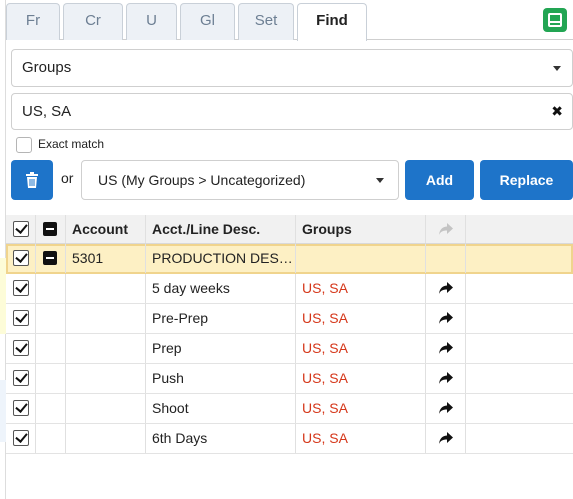 The image size is (573, 499). What do you see at coordinates (106, 229) in the screenshot?
I see `header-account: Account` at bounding box center [106, 229].